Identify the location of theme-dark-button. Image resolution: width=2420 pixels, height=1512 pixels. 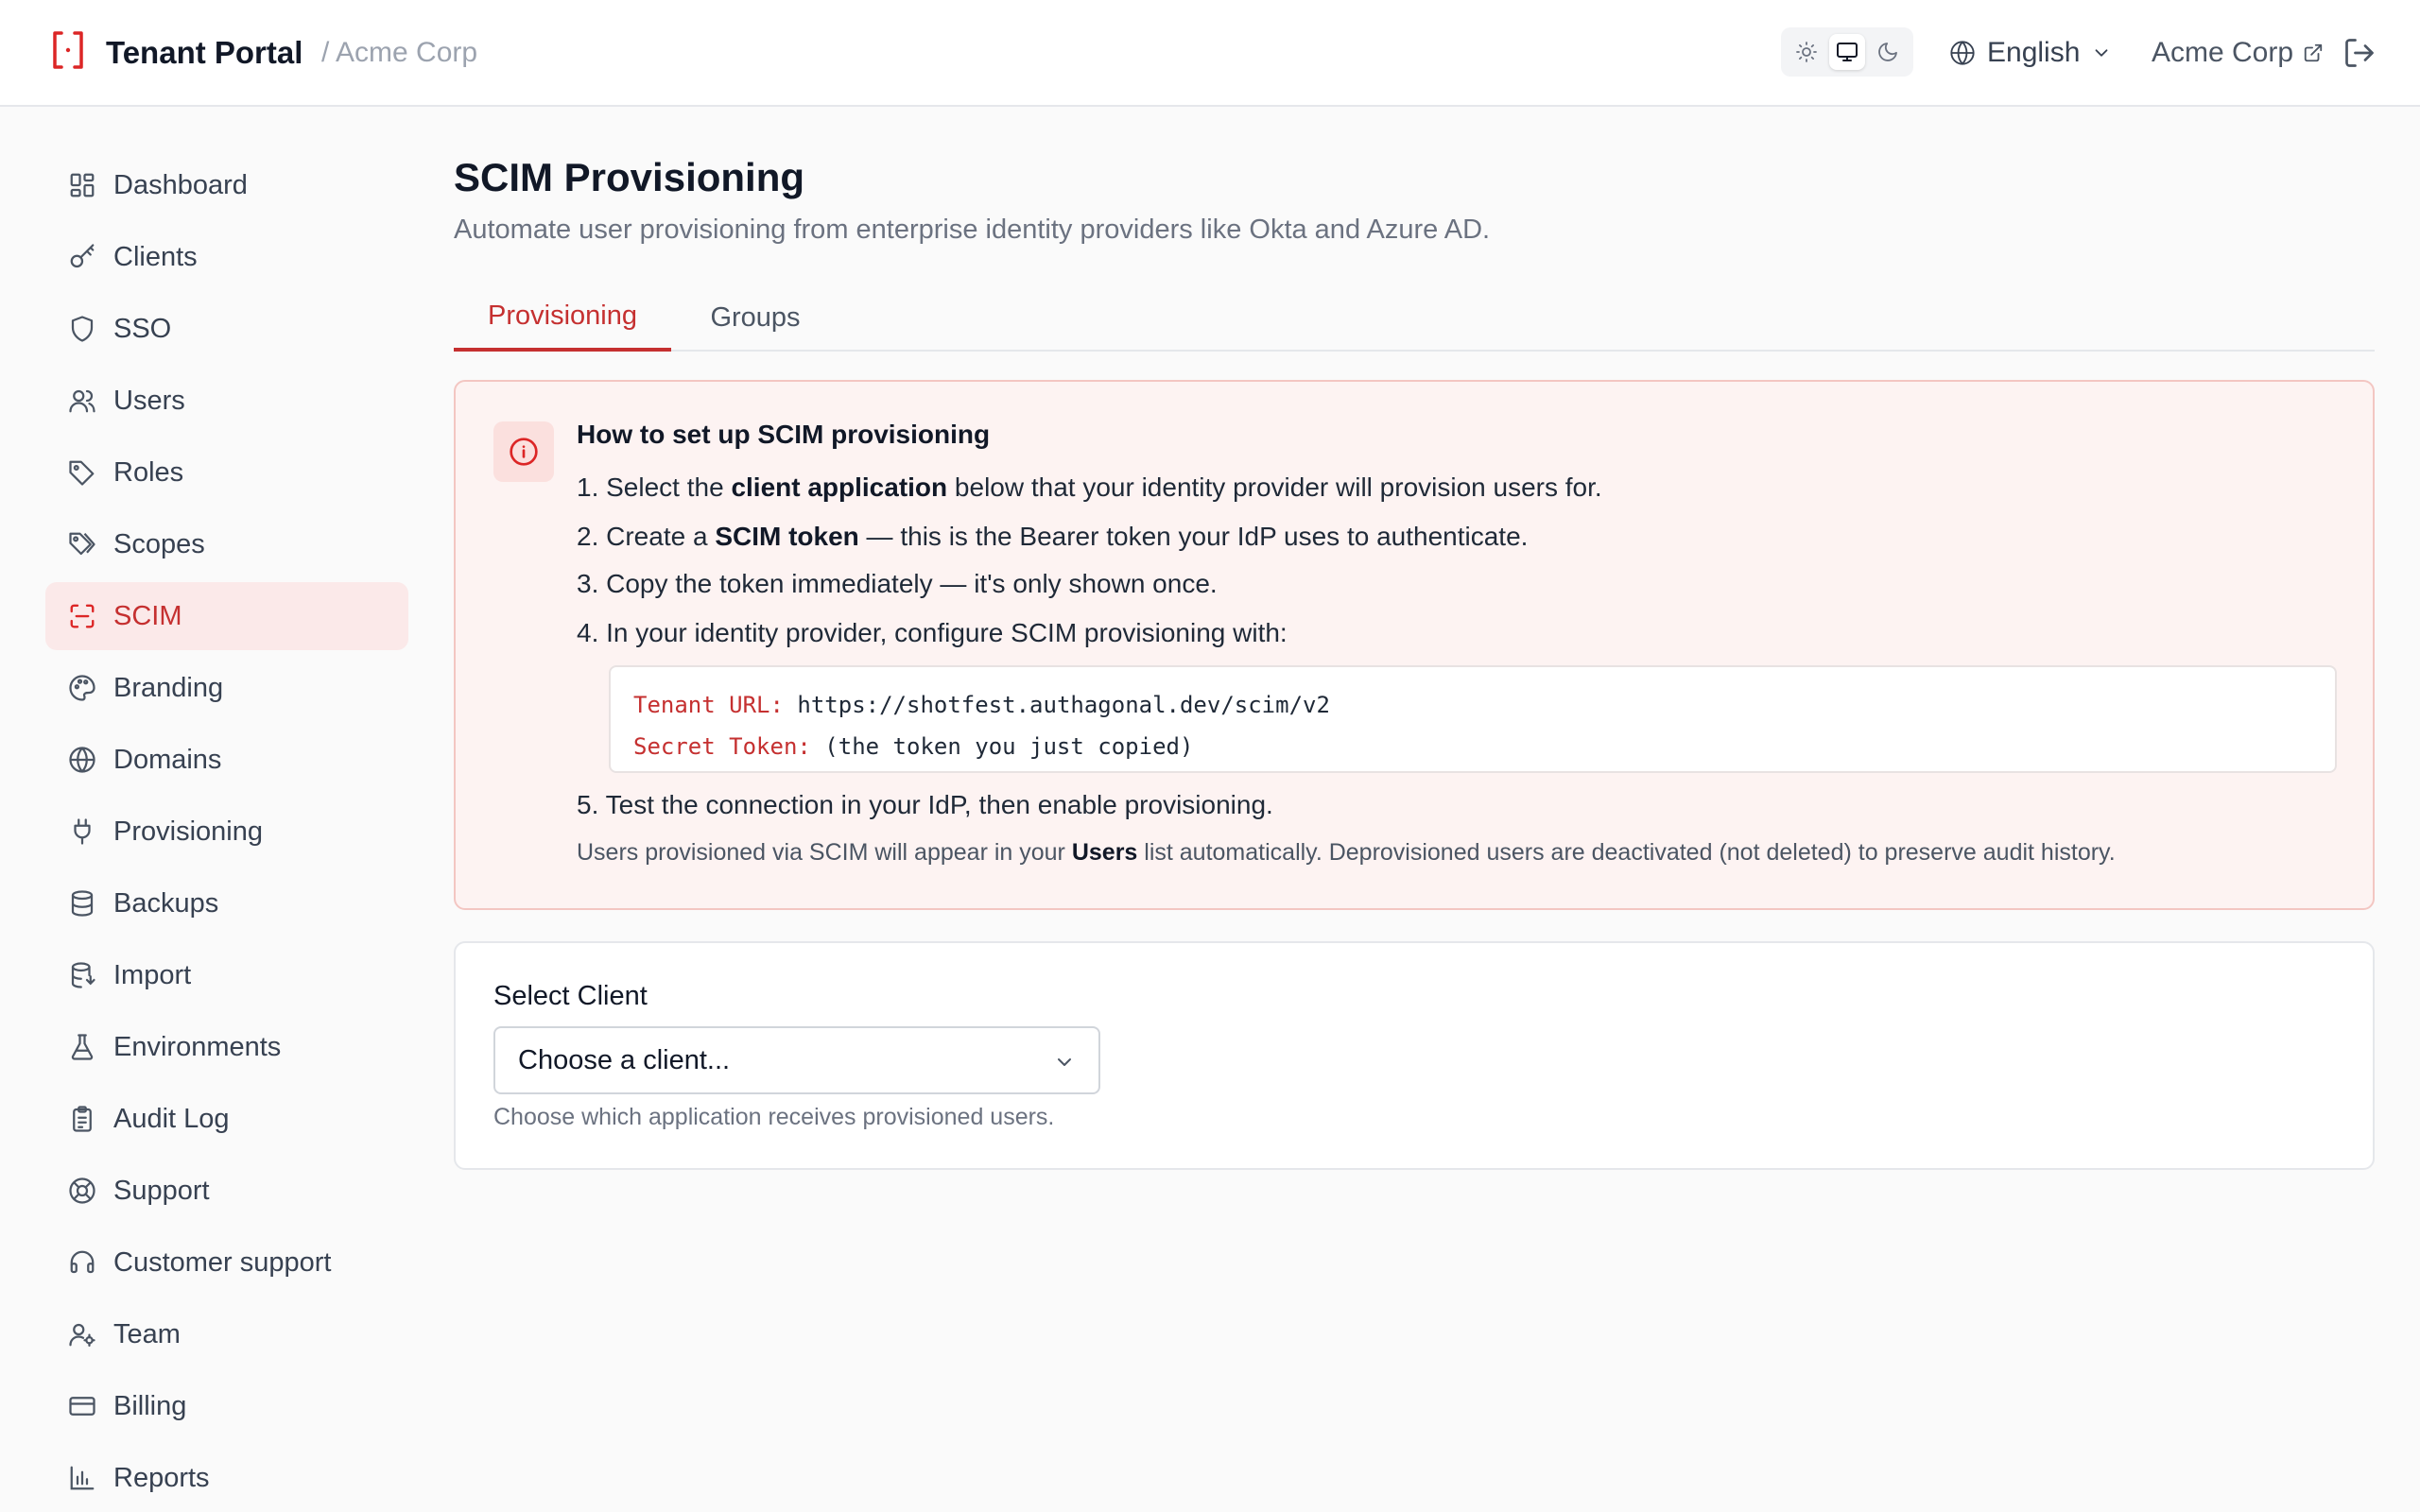
(1888, 52).